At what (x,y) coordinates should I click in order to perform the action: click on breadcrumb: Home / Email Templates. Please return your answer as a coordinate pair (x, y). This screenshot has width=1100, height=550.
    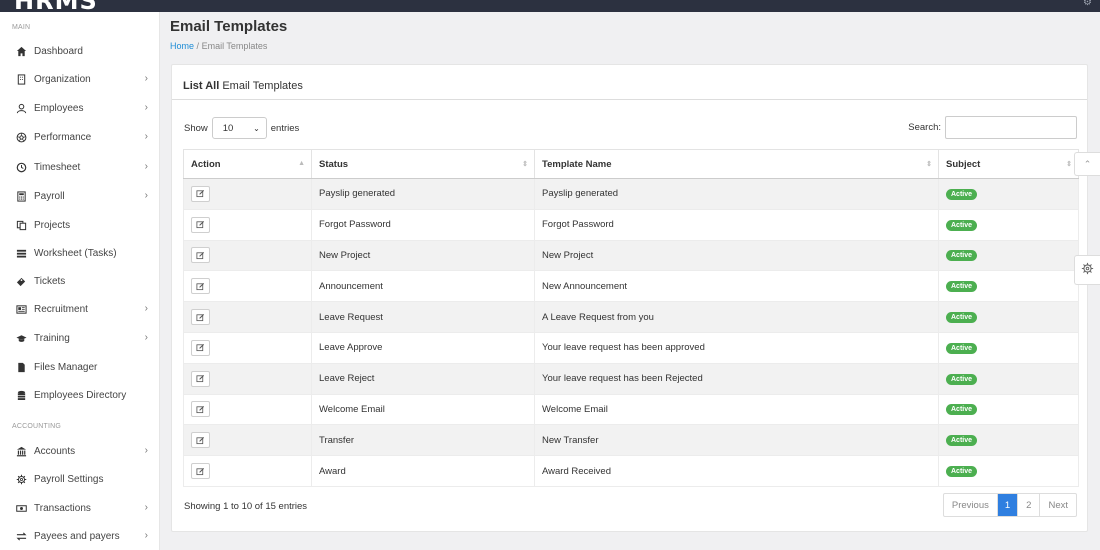
    Looking at the image, I should click on (218, 46).